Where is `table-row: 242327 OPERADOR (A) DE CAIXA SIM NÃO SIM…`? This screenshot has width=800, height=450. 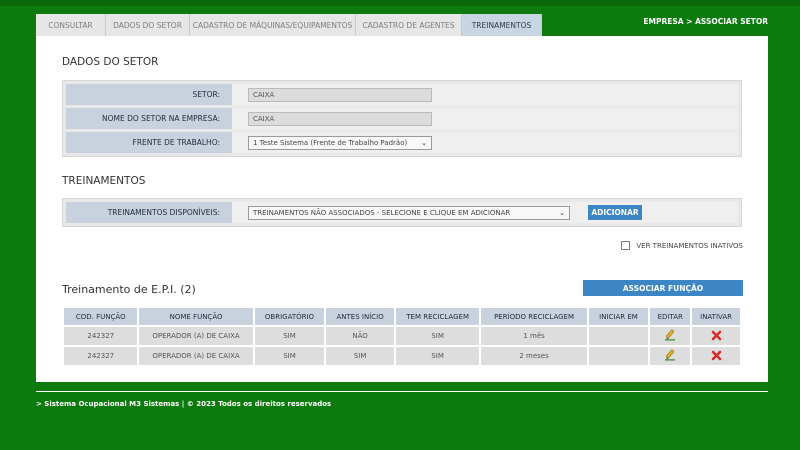 table-row: 242327 OPERADOR (A) DE CAIXA SIM NÃO SIM… is located at coordinates (402, 336).